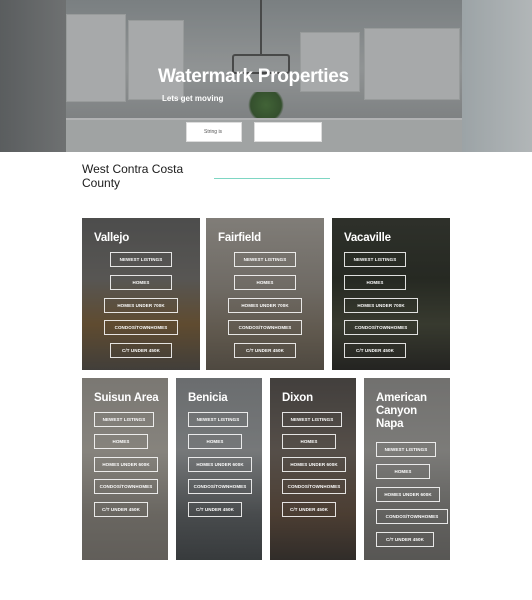 The height and width of the screenshot is (600, 532). What do you see at coordinates (401, 411) in the screenshot?
I see `card-title: American Canyon Napa` at bounding box center [401, 411].